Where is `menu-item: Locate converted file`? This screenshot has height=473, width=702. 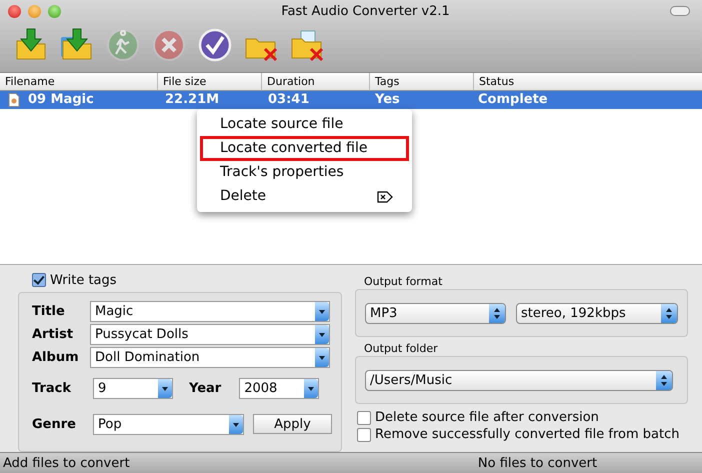
menu-item: Locate converted file is located at coordinates (304, 148).